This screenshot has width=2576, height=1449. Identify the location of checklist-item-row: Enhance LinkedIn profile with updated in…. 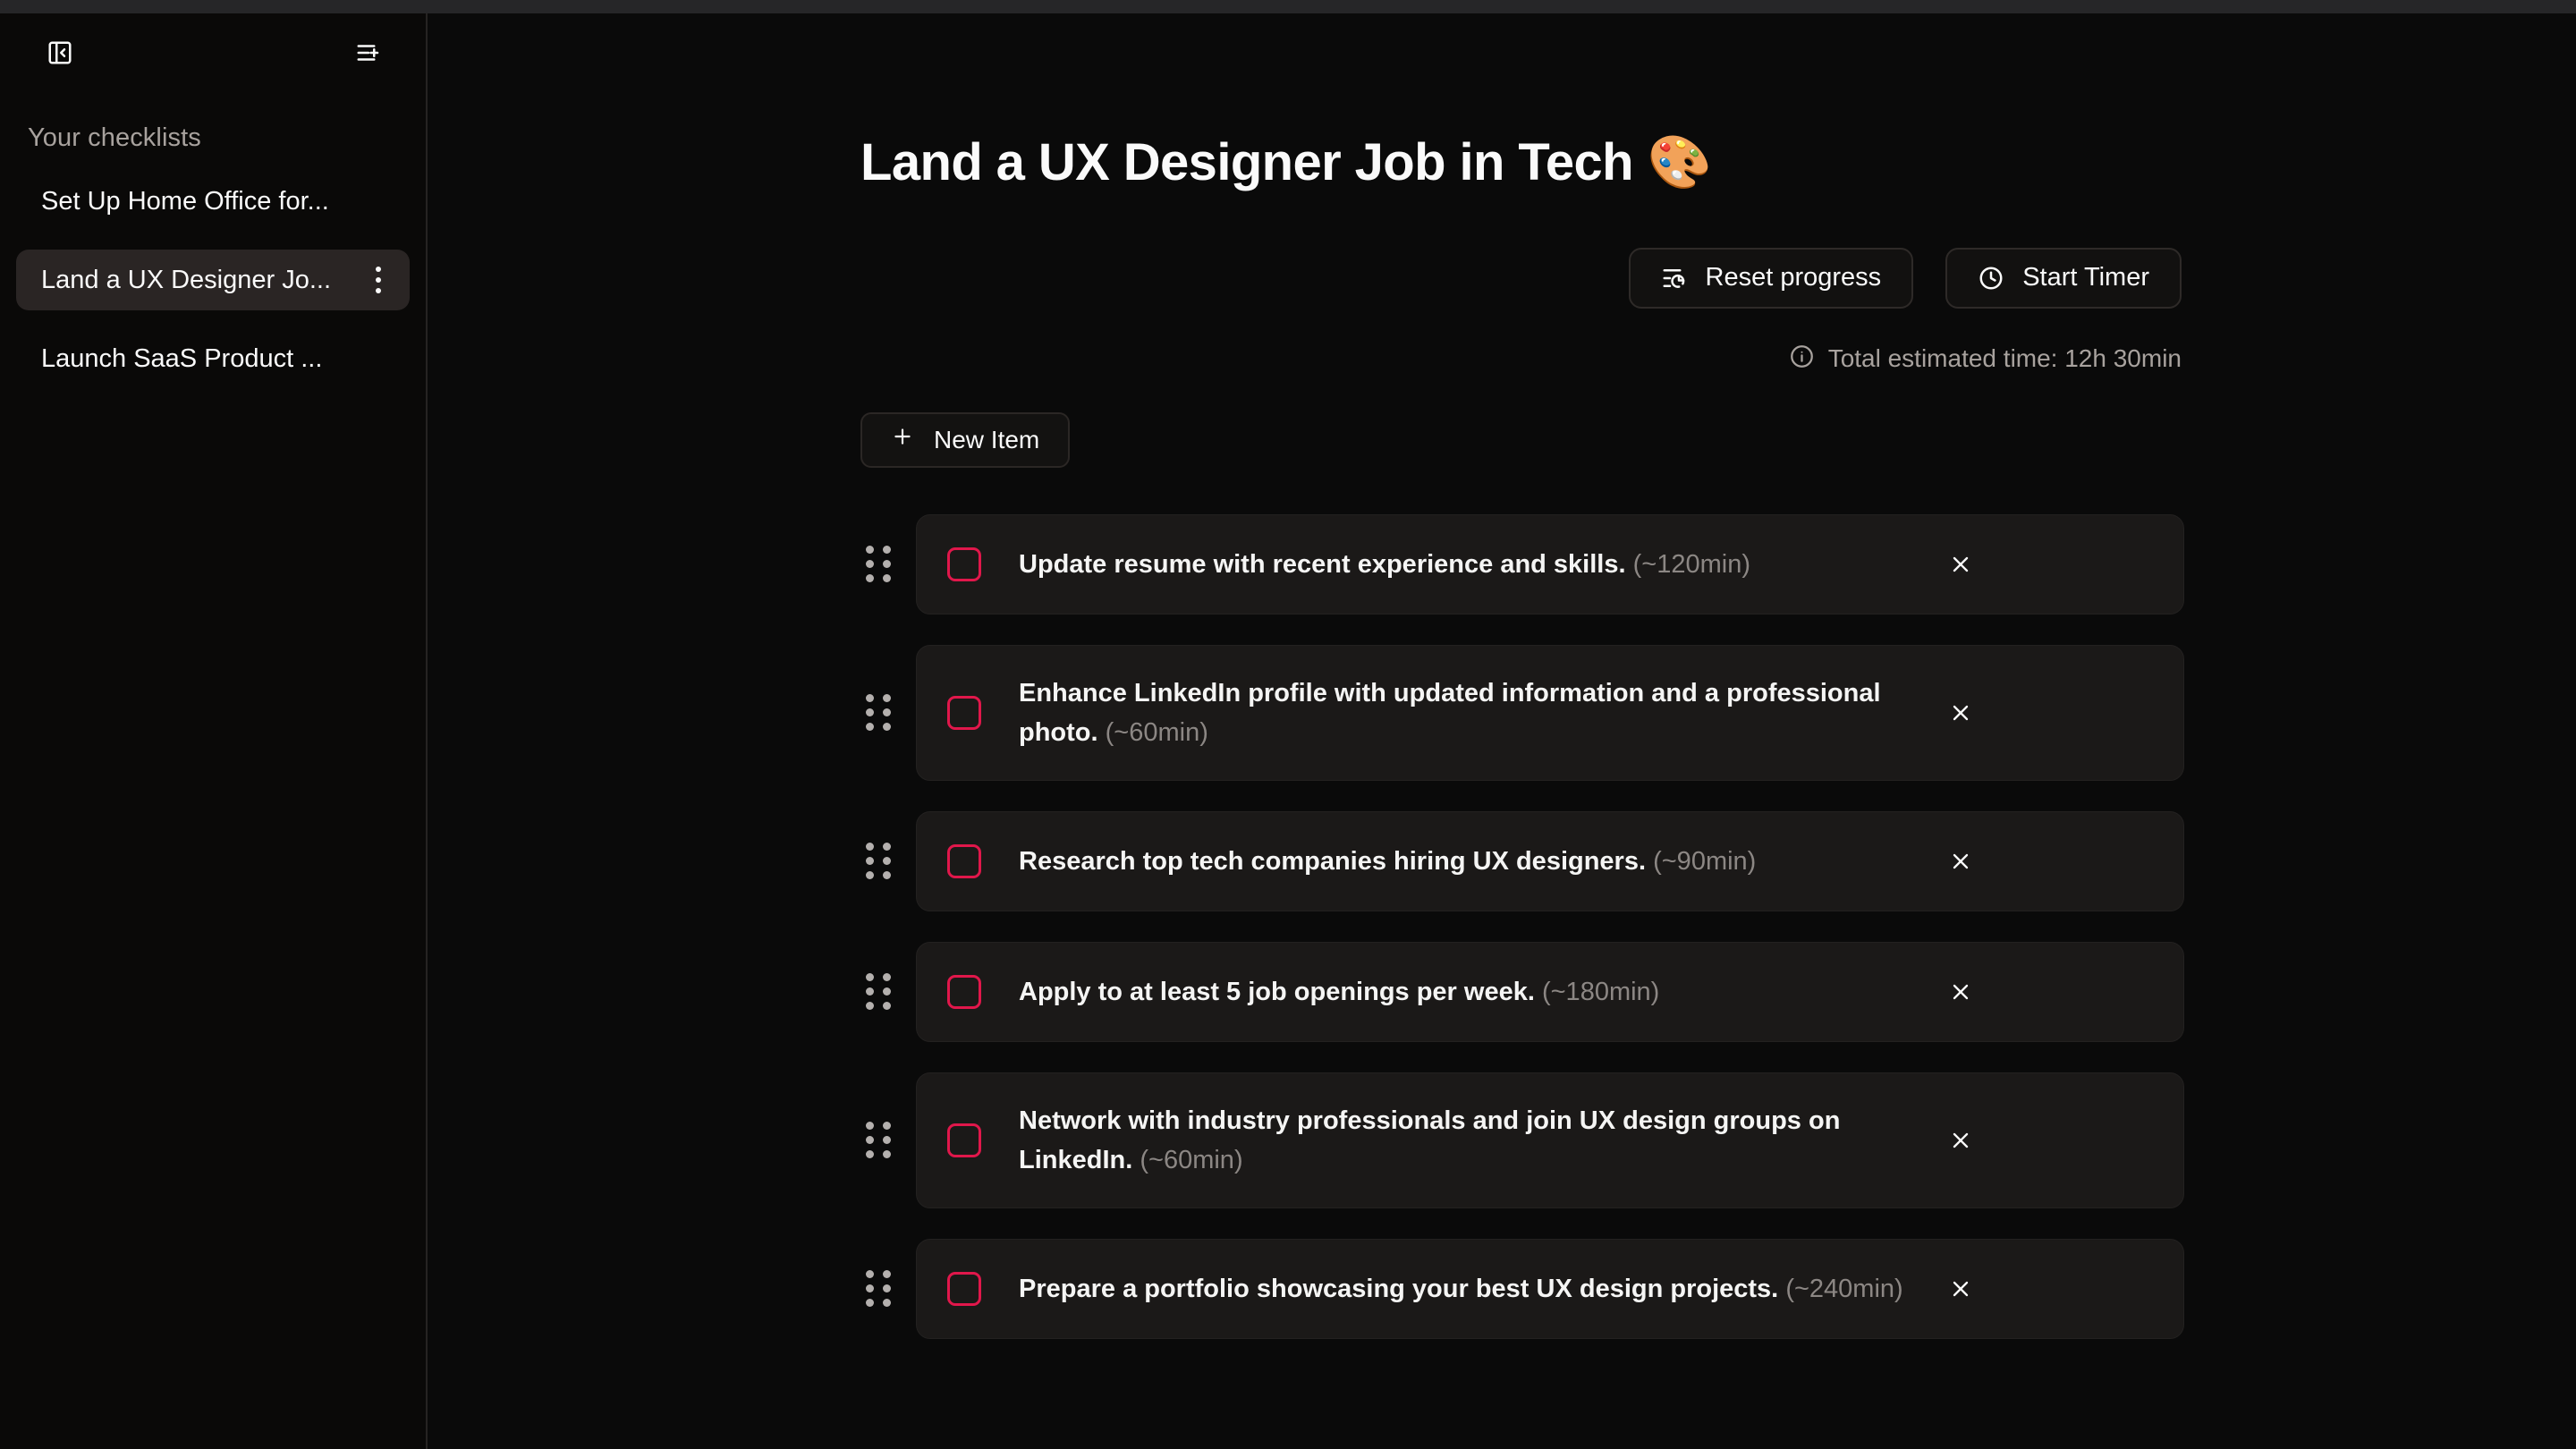
(1522, 712).